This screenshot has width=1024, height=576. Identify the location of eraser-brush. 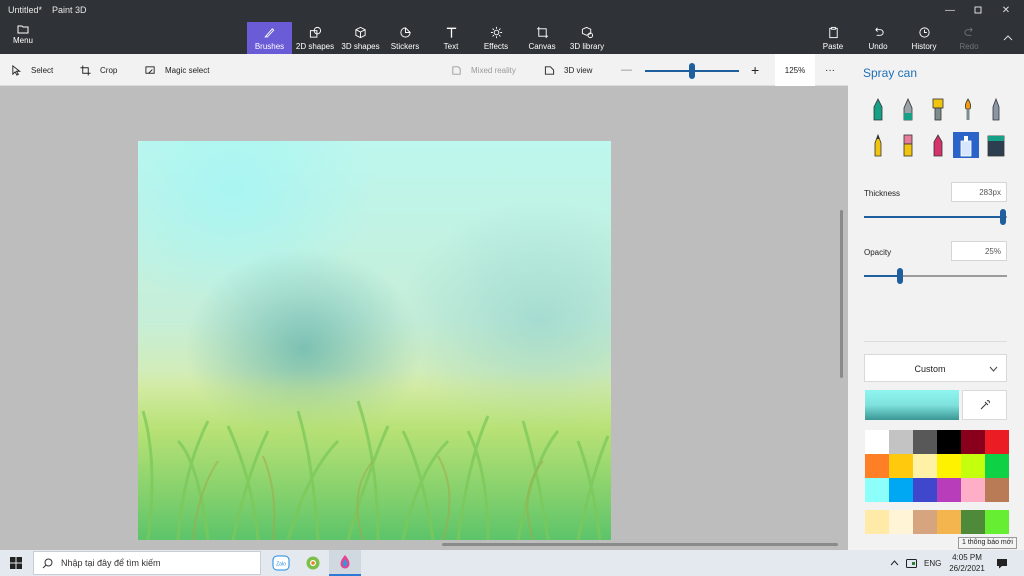
(908, 145).